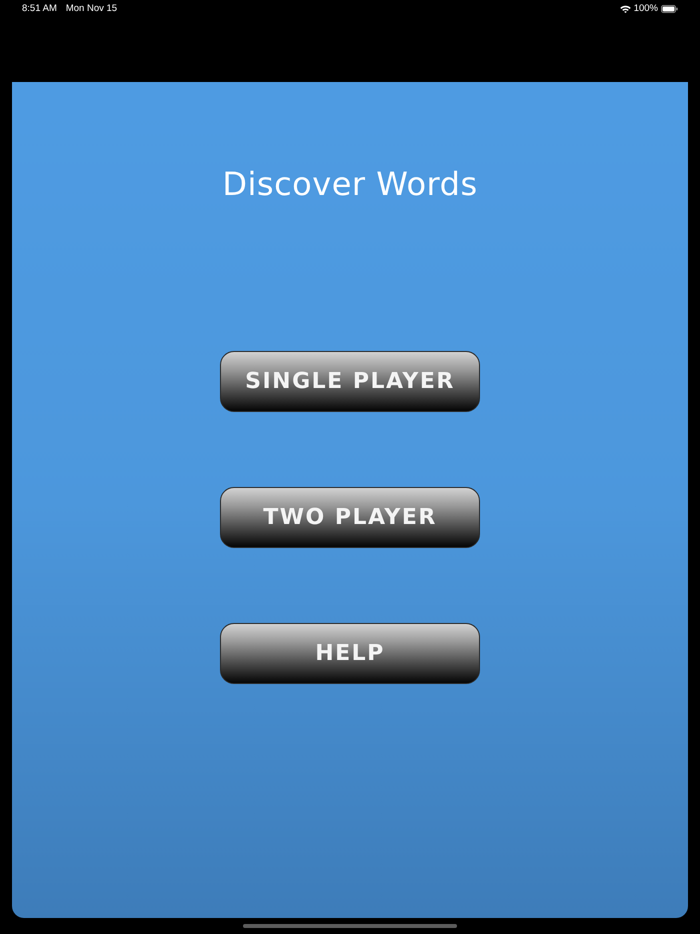 This screenshot has height=934, width=700. What do you see at coordinates (39, 8) in the screenshot?
I see `status-time: 8:51 AM` at bounding box center [39, 8].